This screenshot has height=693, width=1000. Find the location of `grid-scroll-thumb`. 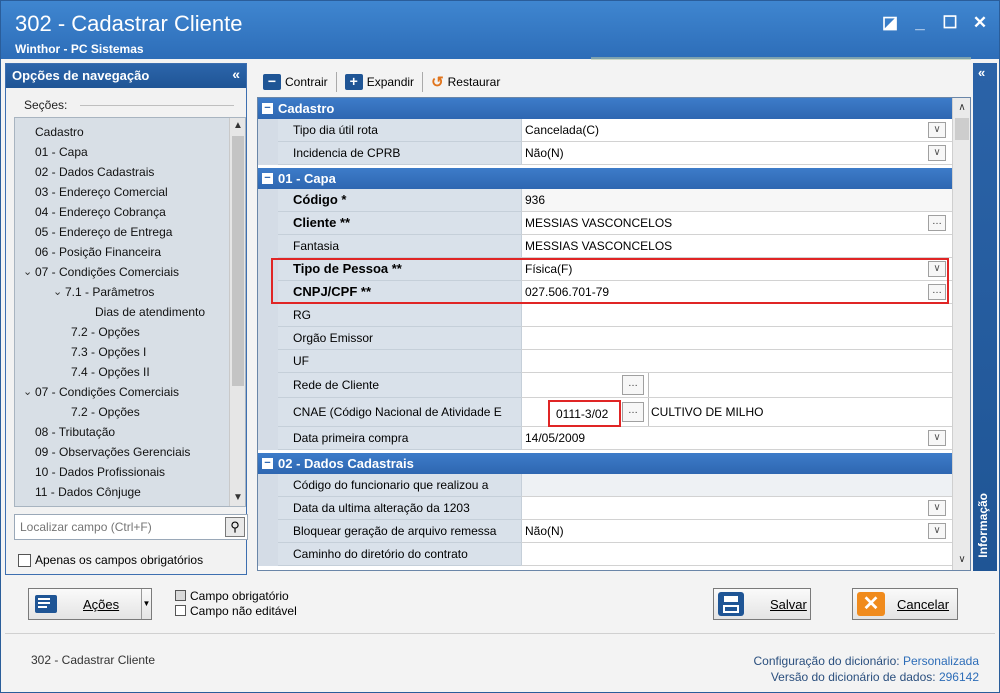

grid-scroll-thumb is located at coordinates (962, 129).